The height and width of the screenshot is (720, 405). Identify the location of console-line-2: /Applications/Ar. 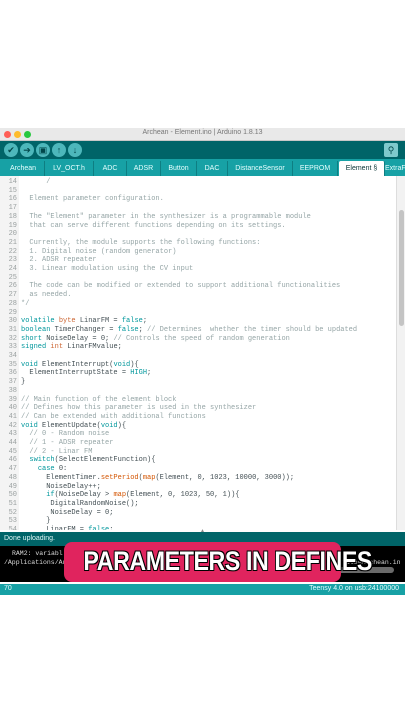
(35, 562).